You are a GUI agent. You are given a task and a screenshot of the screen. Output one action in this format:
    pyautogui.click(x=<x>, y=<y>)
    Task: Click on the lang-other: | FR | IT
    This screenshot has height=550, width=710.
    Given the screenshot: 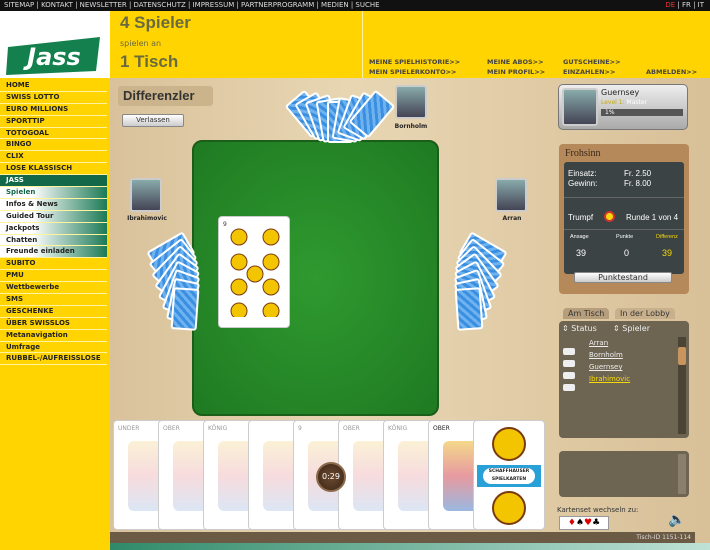 What is the action you would take?
    pyautogui.click(x=689, y=5)
    